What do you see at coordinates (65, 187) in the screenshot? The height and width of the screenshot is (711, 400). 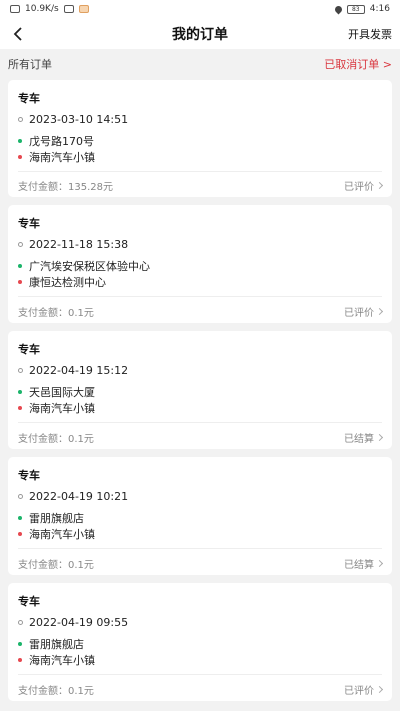 I see `pay-amount: 支付金额：135.28元` at bounding box center [65, 187].